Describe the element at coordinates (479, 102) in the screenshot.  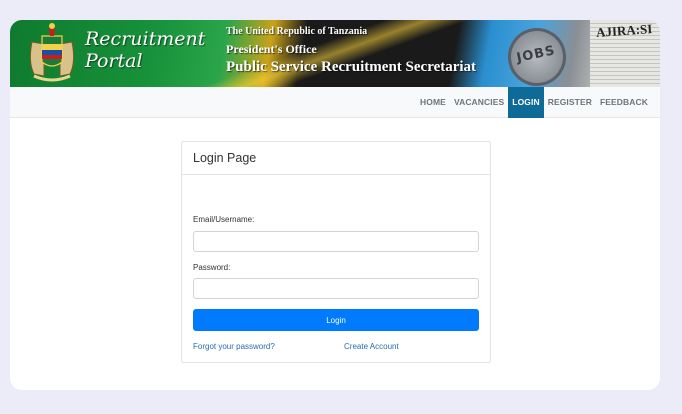
I see `nav-vacancies: VACANCIES` at that location.